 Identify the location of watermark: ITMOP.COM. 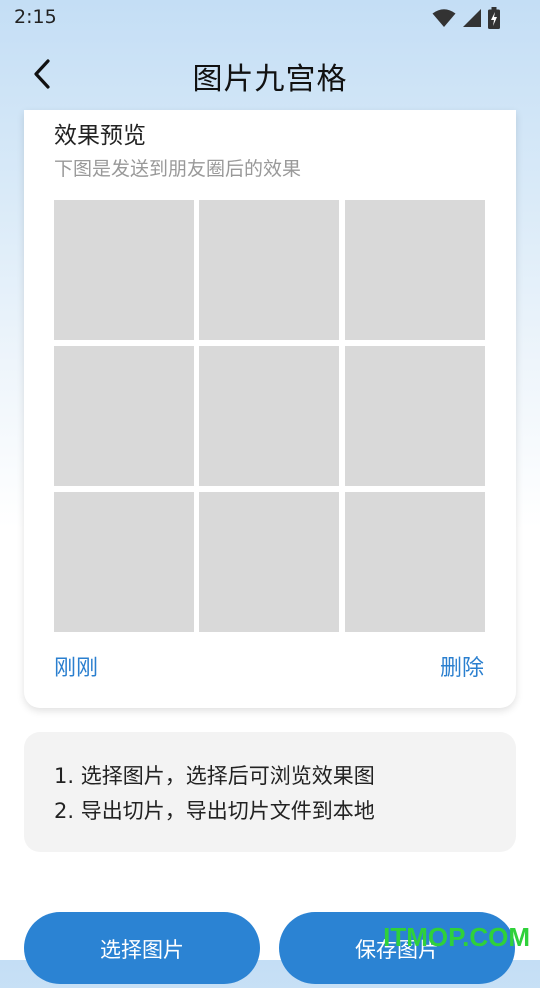
(456, 937).